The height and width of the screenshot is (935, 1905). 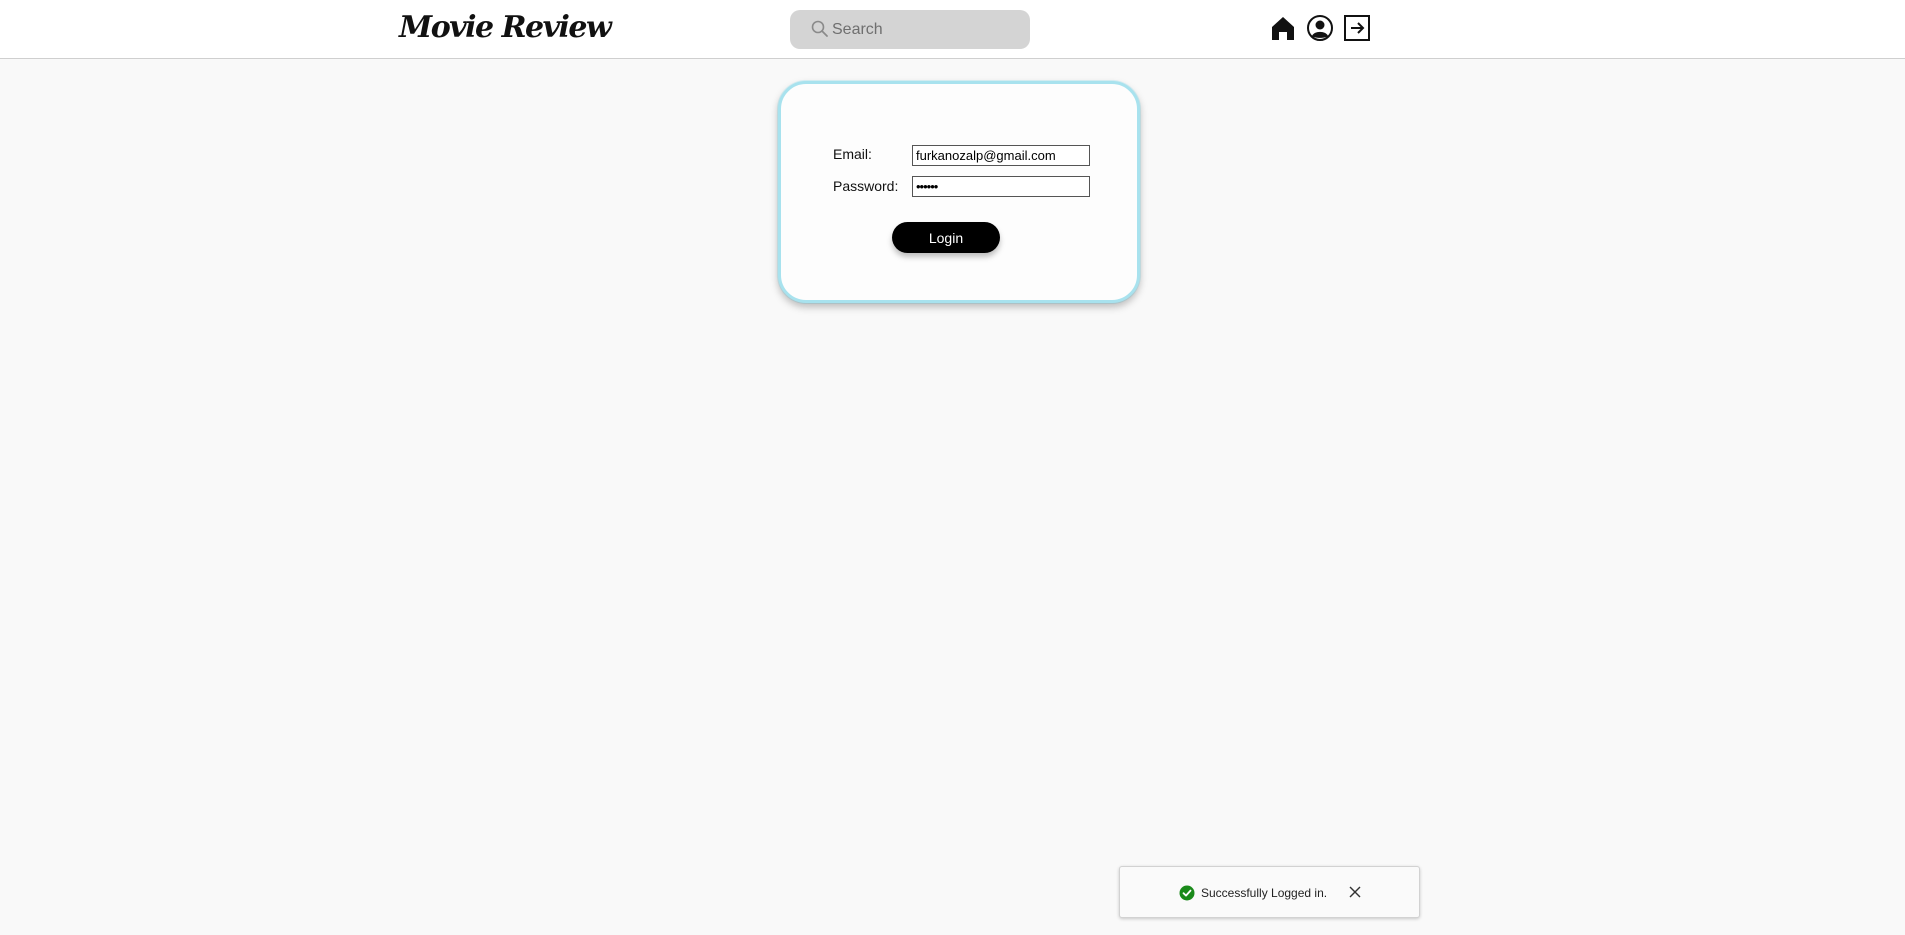 What do you see at coordinates (1001, 155) in the screenshot?
I see `email-field` at bounding box center [1001, 155].